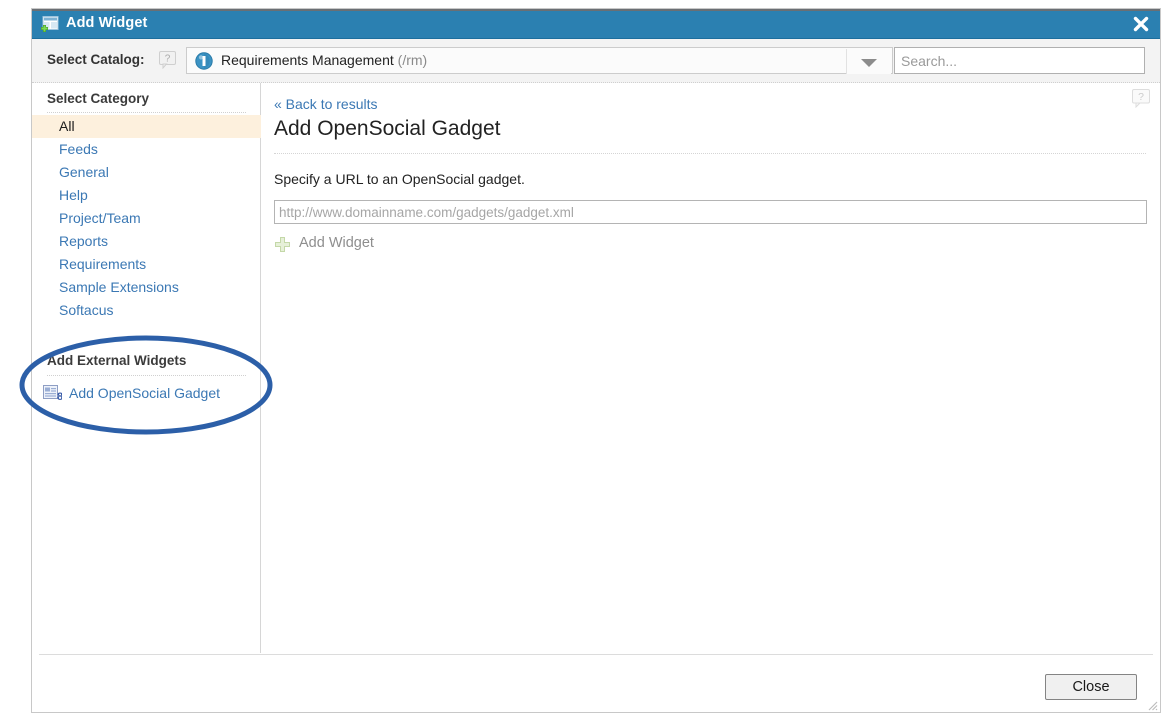 The image size is (1169, 723). What do you see at coordinates (146, 126) in the screenshot?
I see `sidebar-item-all: All` at bounding box center [146, 126].